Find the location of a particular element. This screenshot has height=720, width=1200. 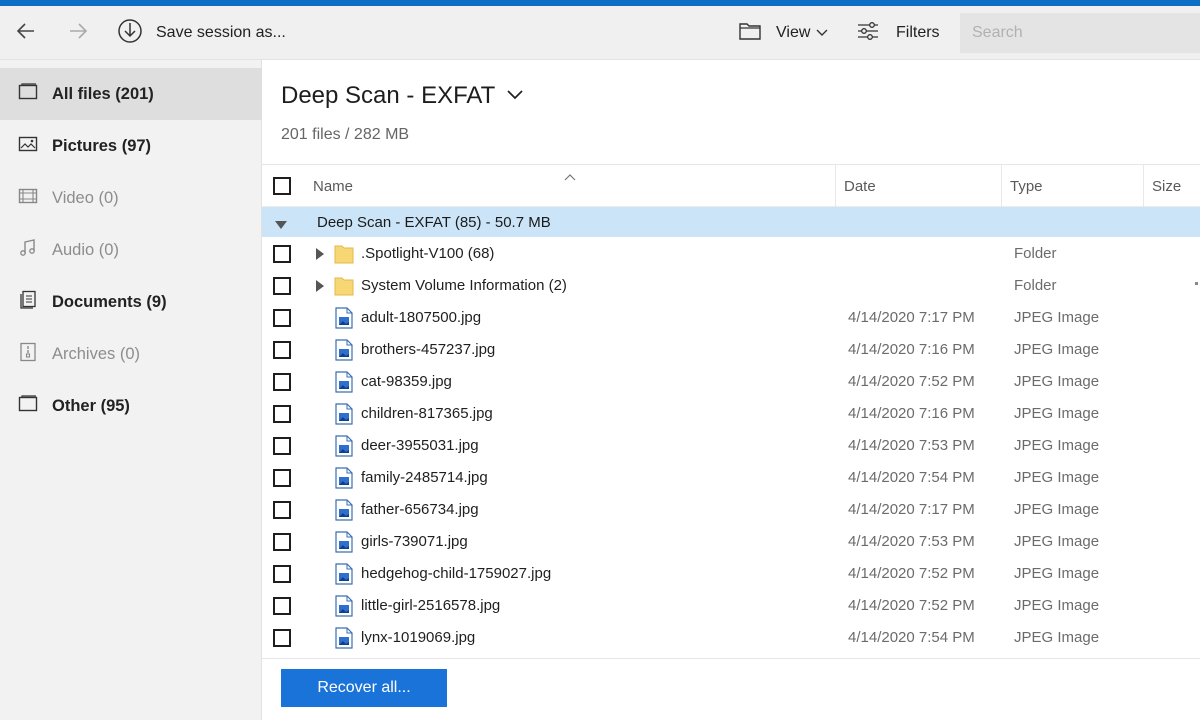

file-name: System Volume Information (2) is located at coordinates (464, 285).